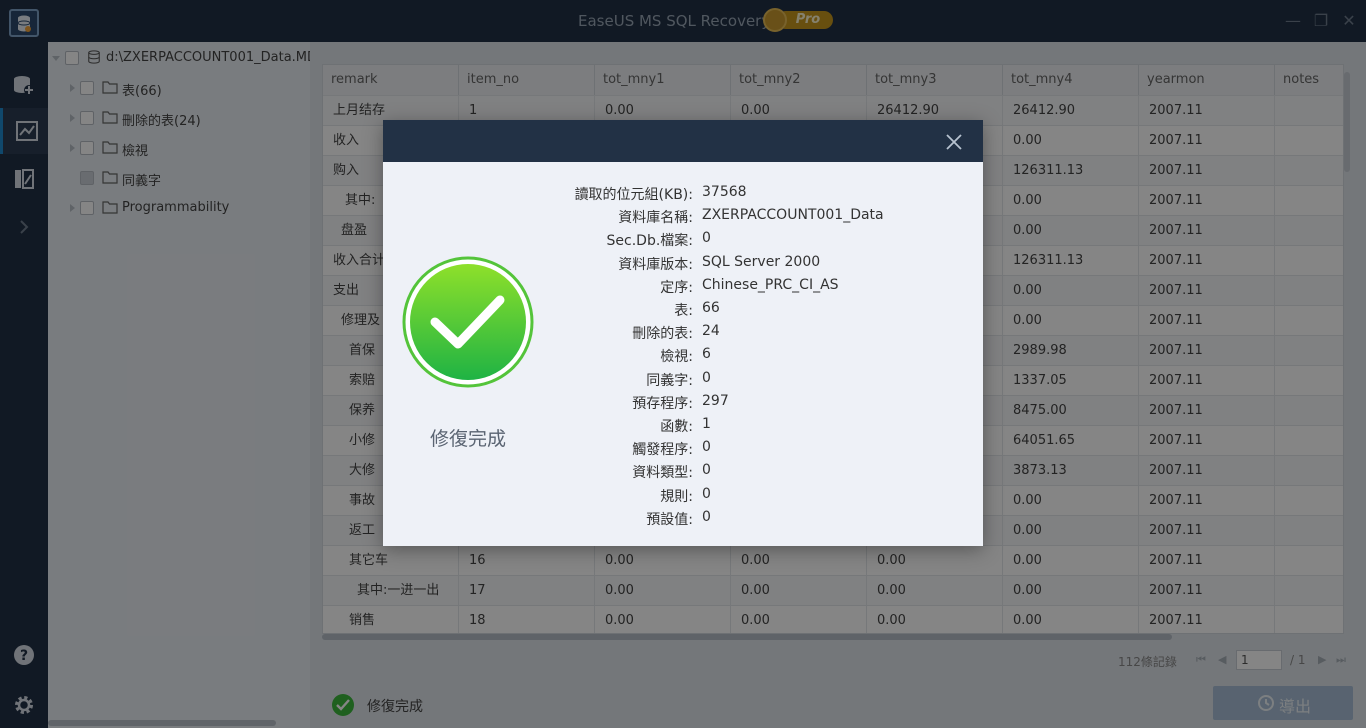 This screenshot has height=728, width=1366. I want to click on info-row: 資料類型: 0, so click(738, 471).